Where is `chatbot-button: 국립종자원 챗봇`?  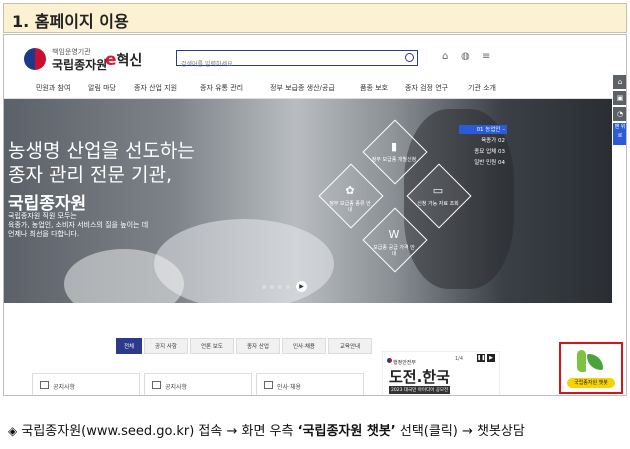
chatbot-button: 국립종자원 챗봇 is located at coordinates (591, 368).